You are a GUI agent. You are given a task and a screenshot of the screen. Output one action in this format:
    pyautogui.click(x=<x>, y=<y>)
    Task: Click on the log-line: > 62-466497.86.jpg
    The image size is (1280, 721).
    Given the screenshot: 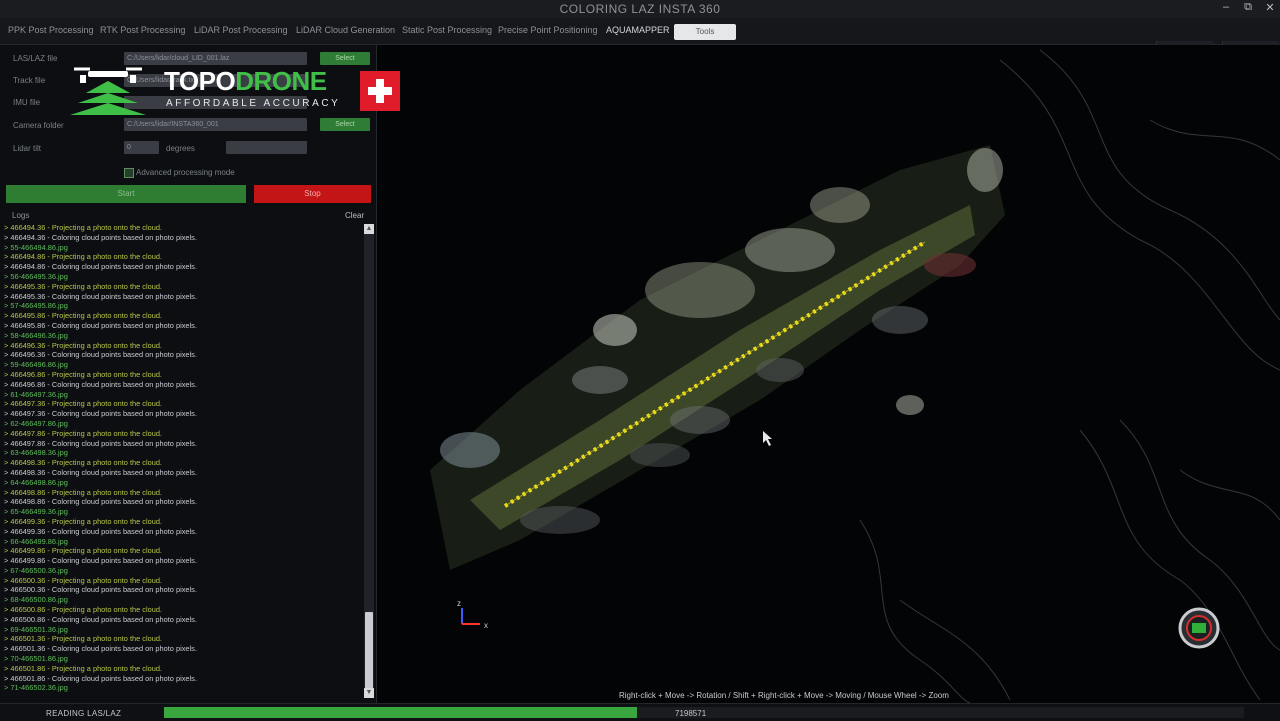 What is the action you would take?
    pyautogui.click(x=36, y=423)
    